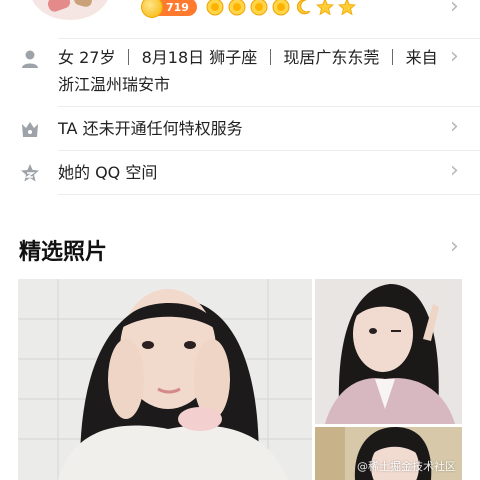 This screenshot has width=480, height=480. Describe the element at coordinates (70, 11) in the screenshot. I see `avatar` at that location.